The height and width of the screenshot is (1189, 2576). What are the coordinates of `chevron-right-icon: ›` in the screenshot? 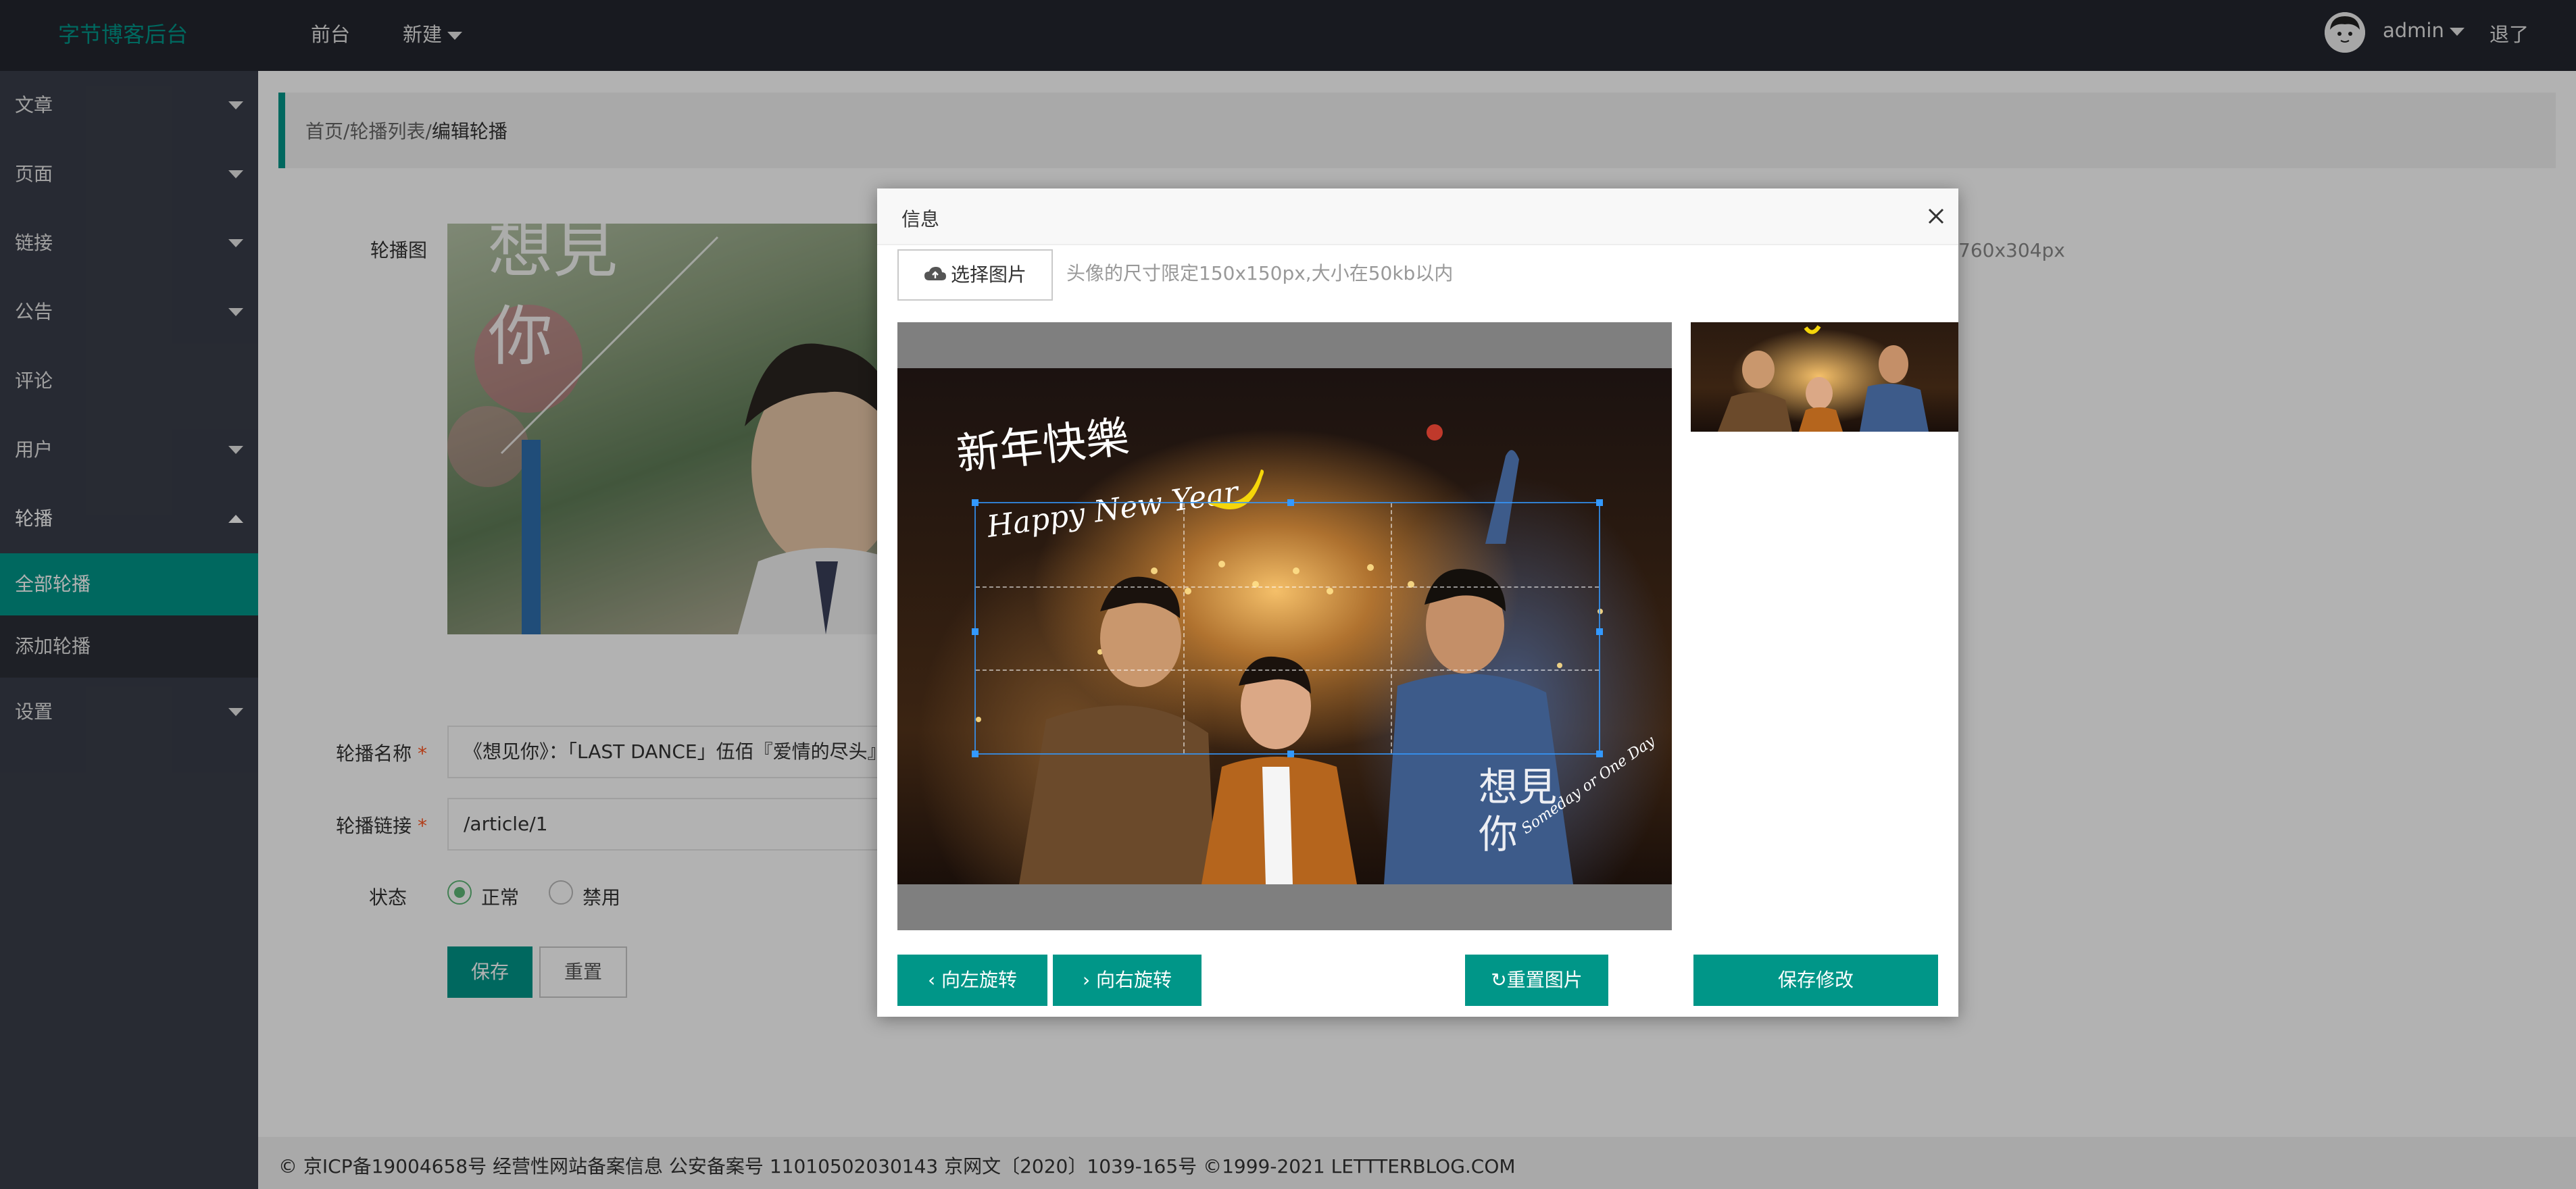 It's located at (1086, 980).